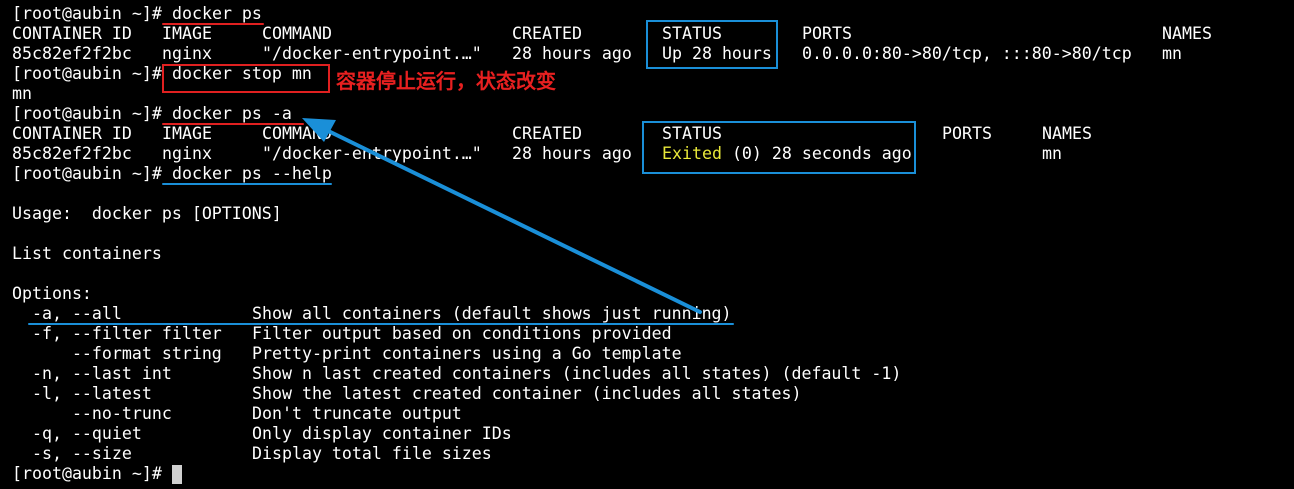 The height and width of the screenshot is (489, 1294). What do you see at coordinates (319, 130) in the screenshot?
I see `arrow-head` at bounding box center [319, 130].